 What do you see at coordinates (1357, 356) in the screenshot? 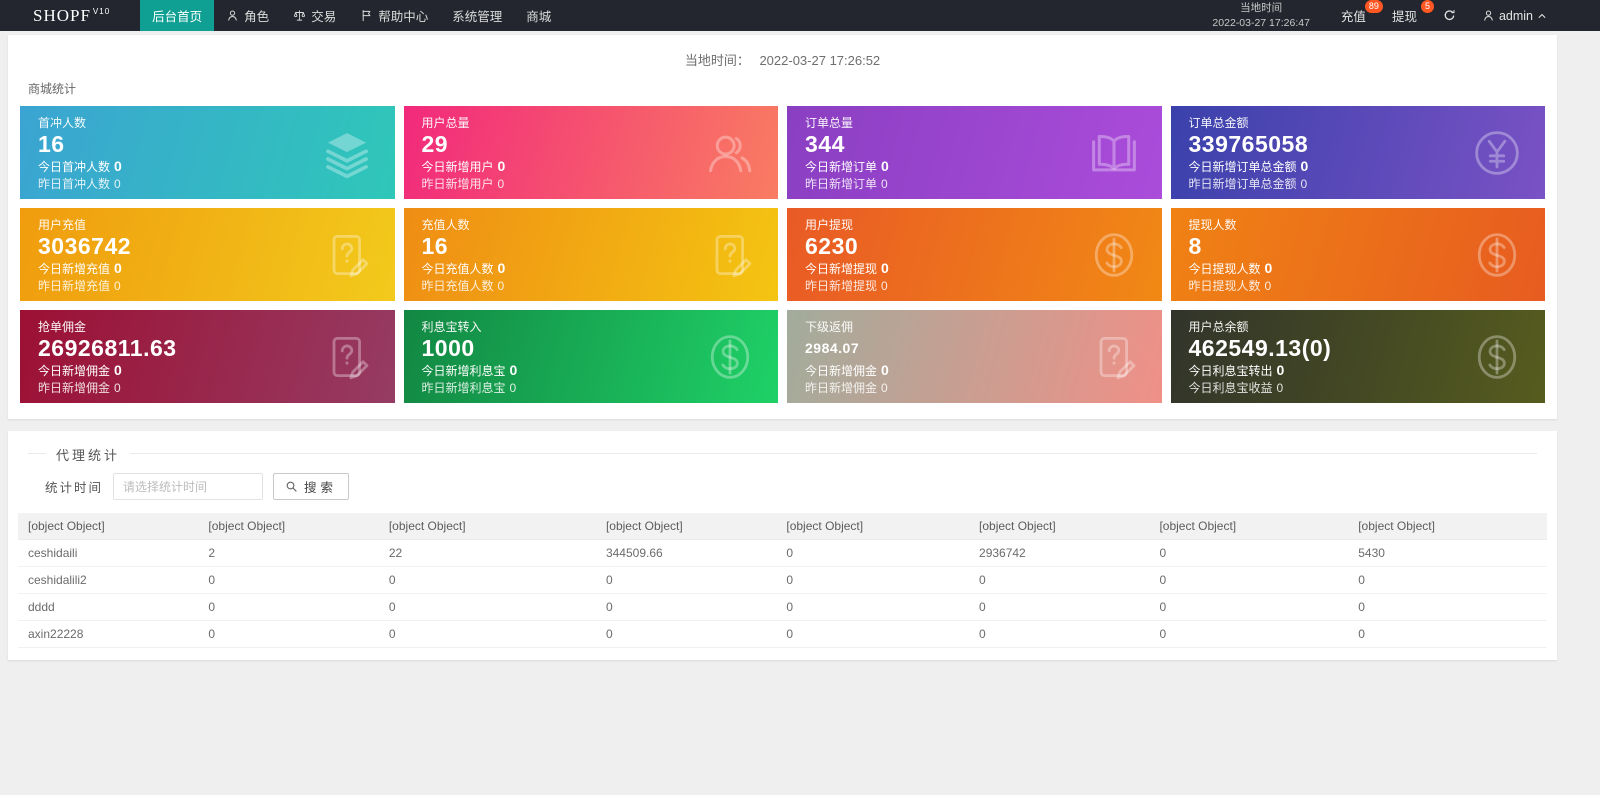
I see `stat-card: 用户总余额 462549.13(0) 今日利息宝转出 0 今日利息宝收益 0` at bounding box center [1357, 356].